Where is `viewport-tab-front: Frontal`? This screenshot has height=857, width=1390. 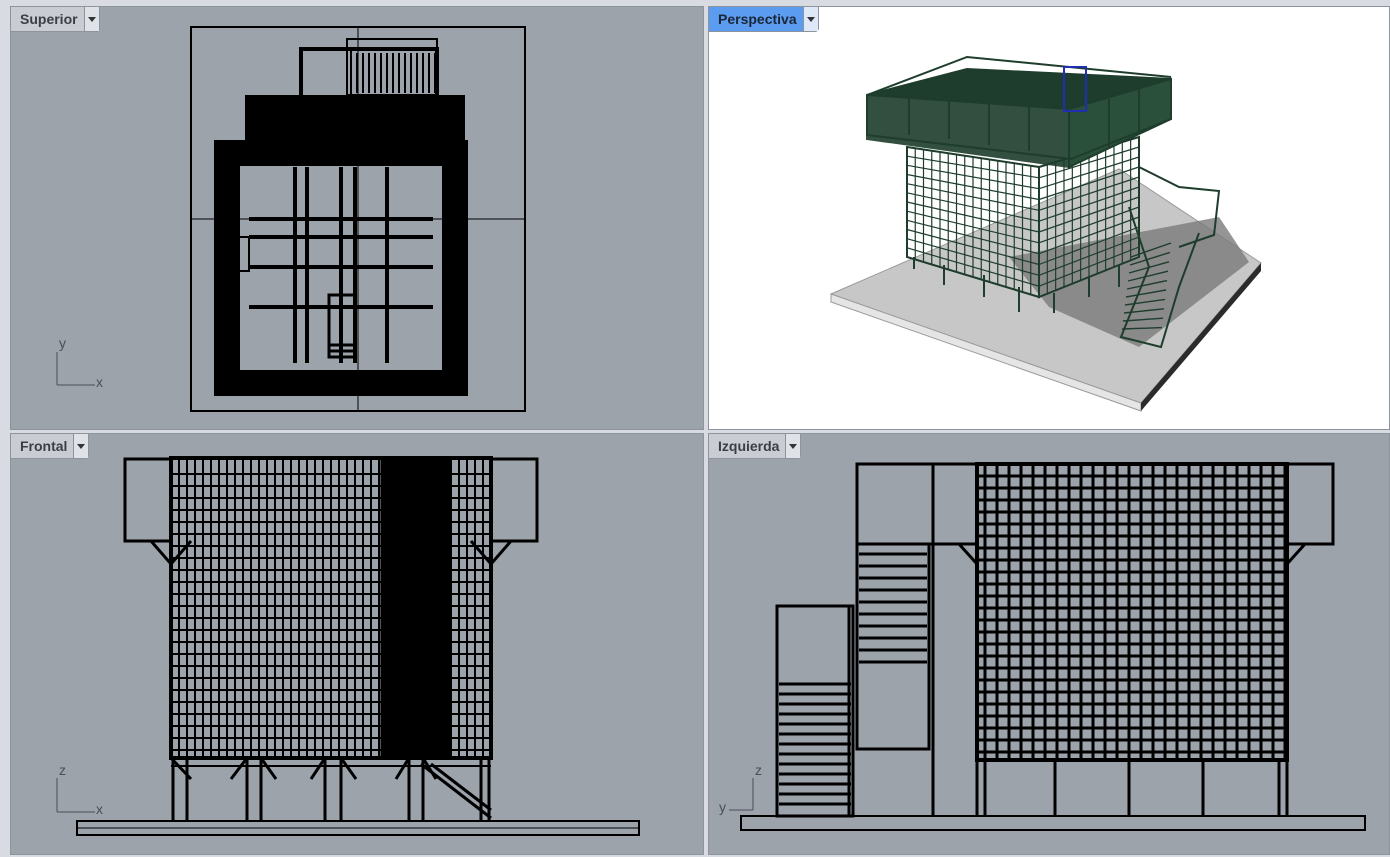 viewport-tab-front: Frontal is located at coordinates (50, 446).